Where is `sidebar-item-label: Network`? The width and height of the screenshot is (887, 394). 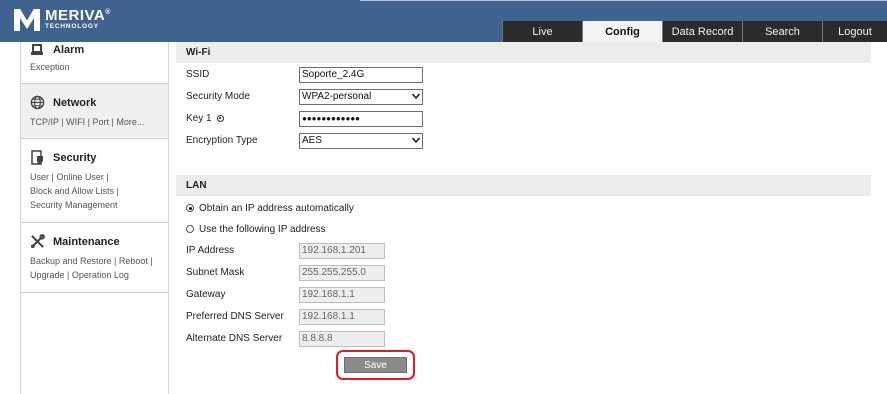
sidebar-item-label: Network is located at coordinates (75, 103).